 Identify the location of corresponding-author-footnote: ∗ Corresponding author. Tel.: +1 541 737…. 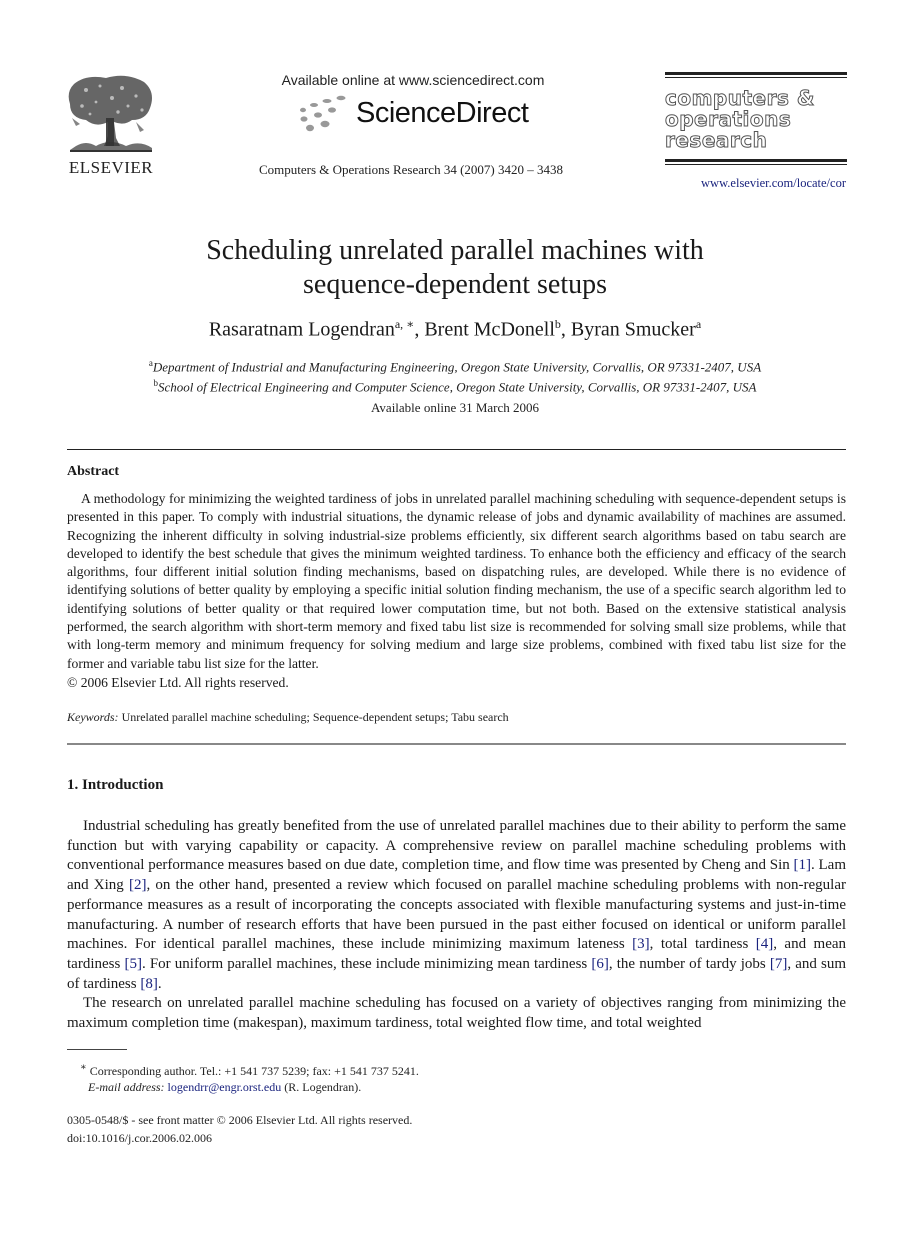
(249, 1070).